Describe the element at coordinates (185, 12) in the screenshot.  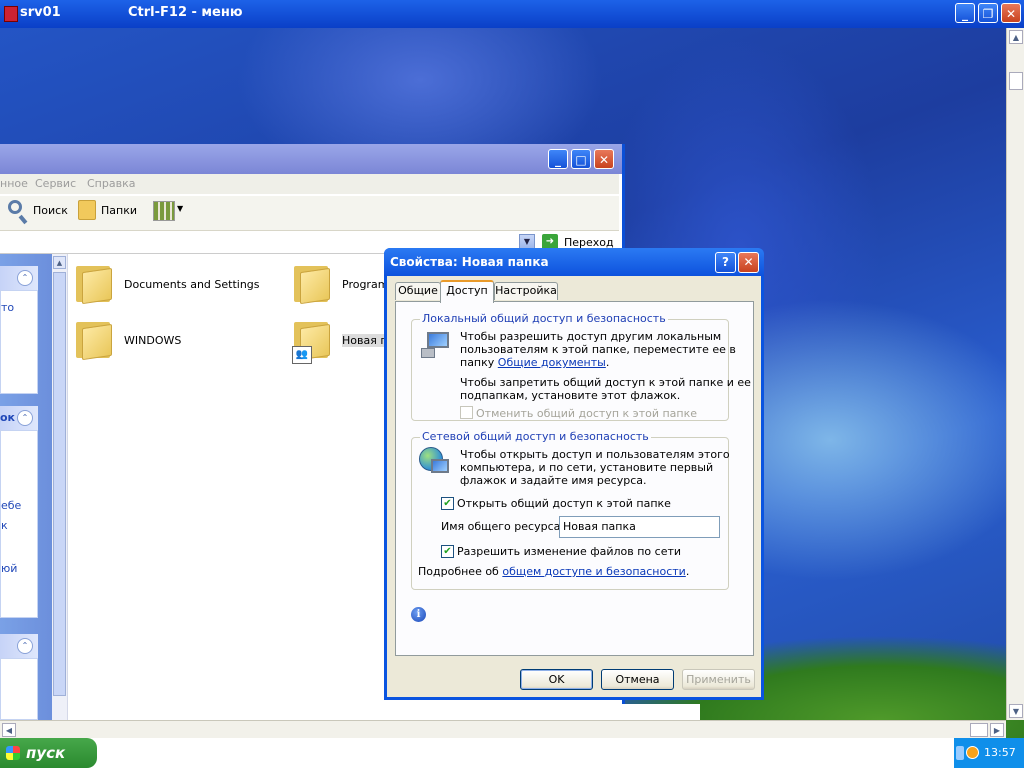
I see `session-menu-hint: Ctrl-F12 - меню` at that location.